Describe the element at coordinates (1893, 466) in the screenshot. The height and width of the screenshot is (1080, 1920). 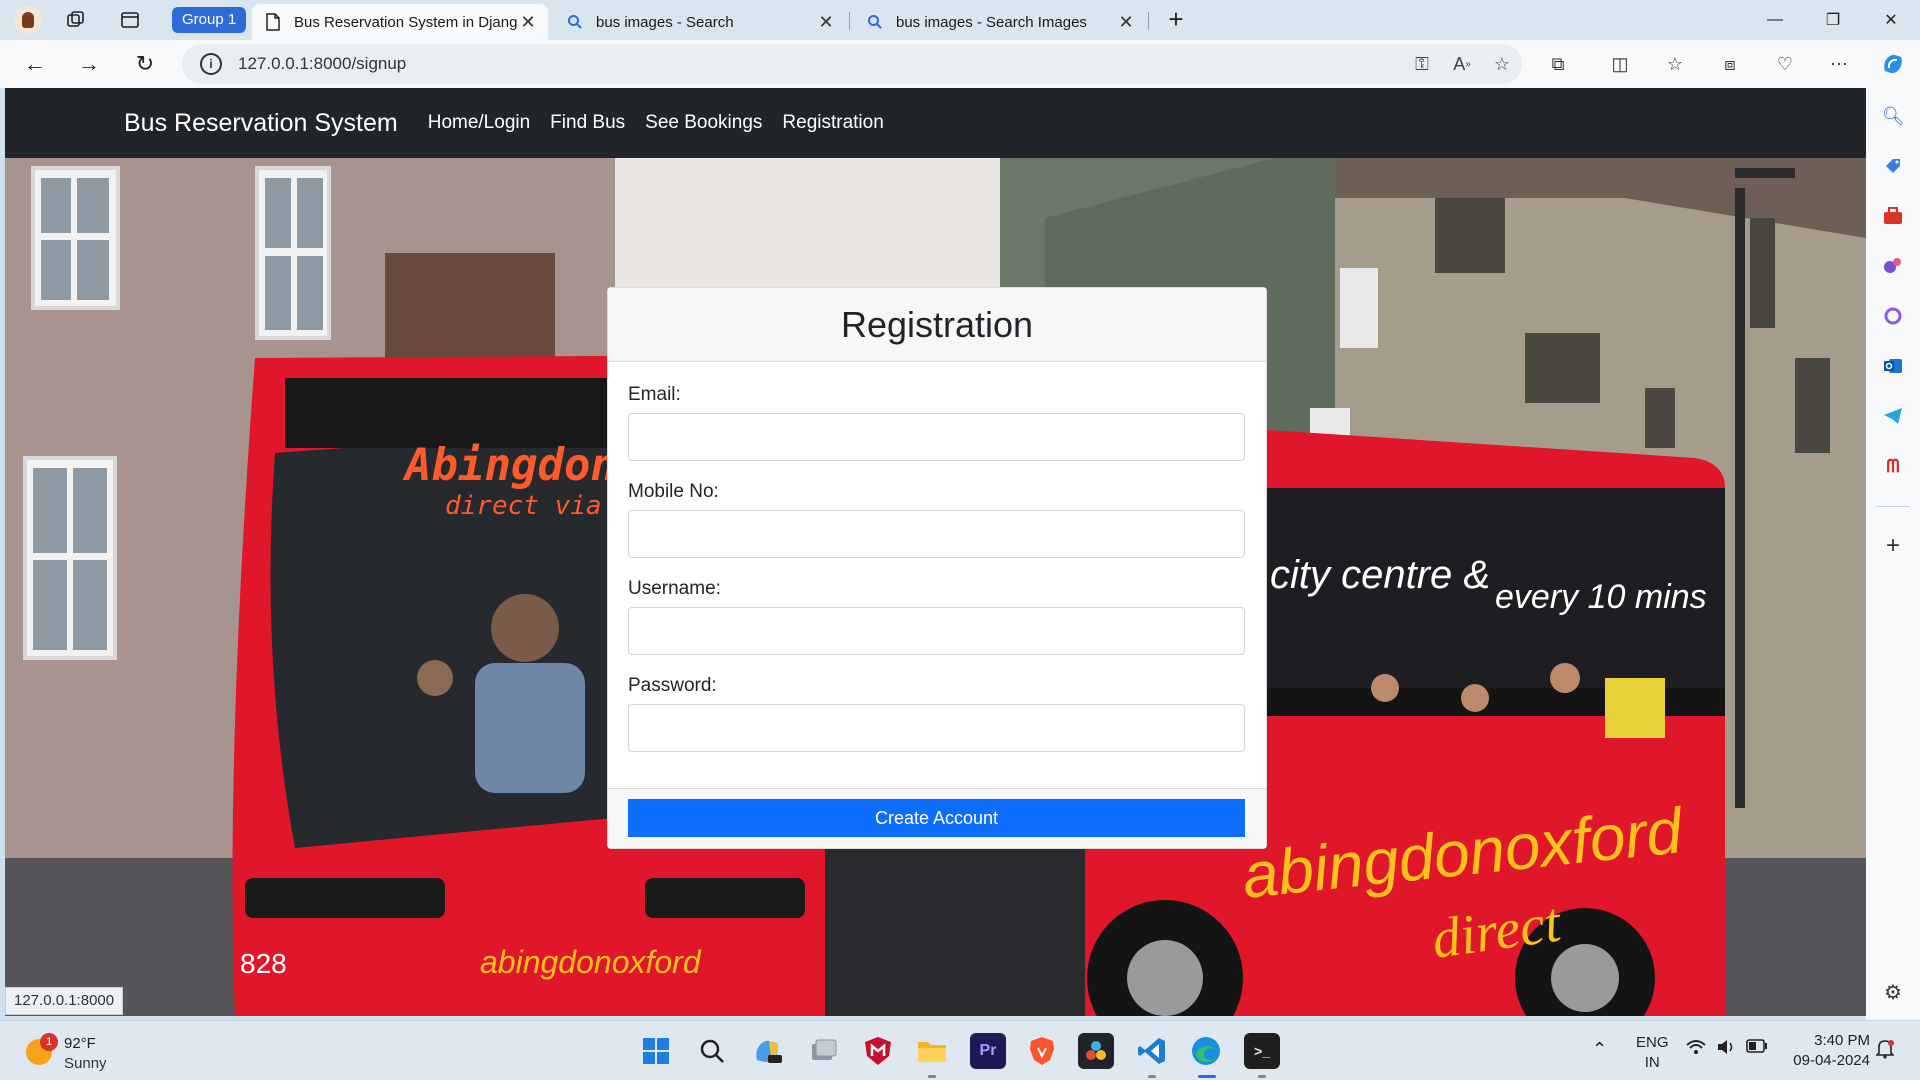
I see `sidebar-m-icon: ᗰ` at that location.